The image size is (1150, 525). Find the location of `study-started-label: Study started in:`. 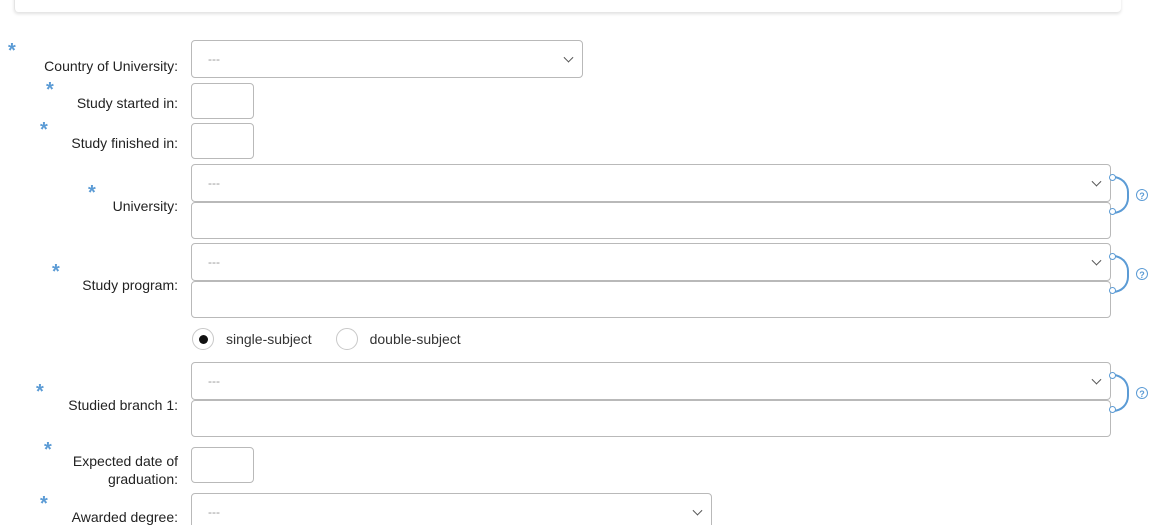

study-started-label: Study started in: is located at coordinates (127, 103).